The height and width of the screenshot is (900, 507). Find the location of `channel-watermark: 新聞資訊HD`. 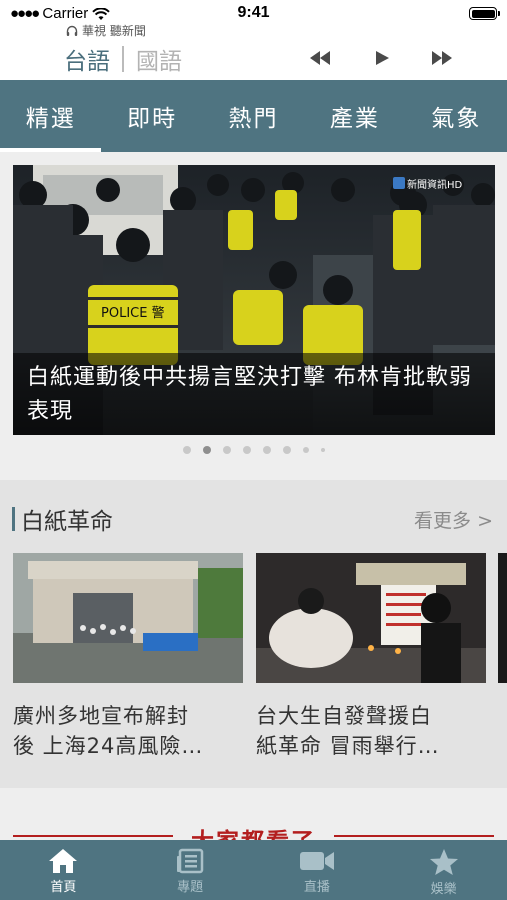

channel-watermark: 新聞資訊HD is located at coordinates (435, 184).